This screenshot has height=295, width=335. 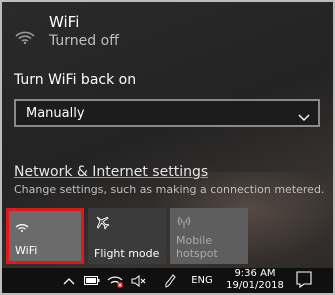 What do you see at coordinates (92, 280) in the screenshot?
I see `battery-icon` at bounding box center [92, 280].